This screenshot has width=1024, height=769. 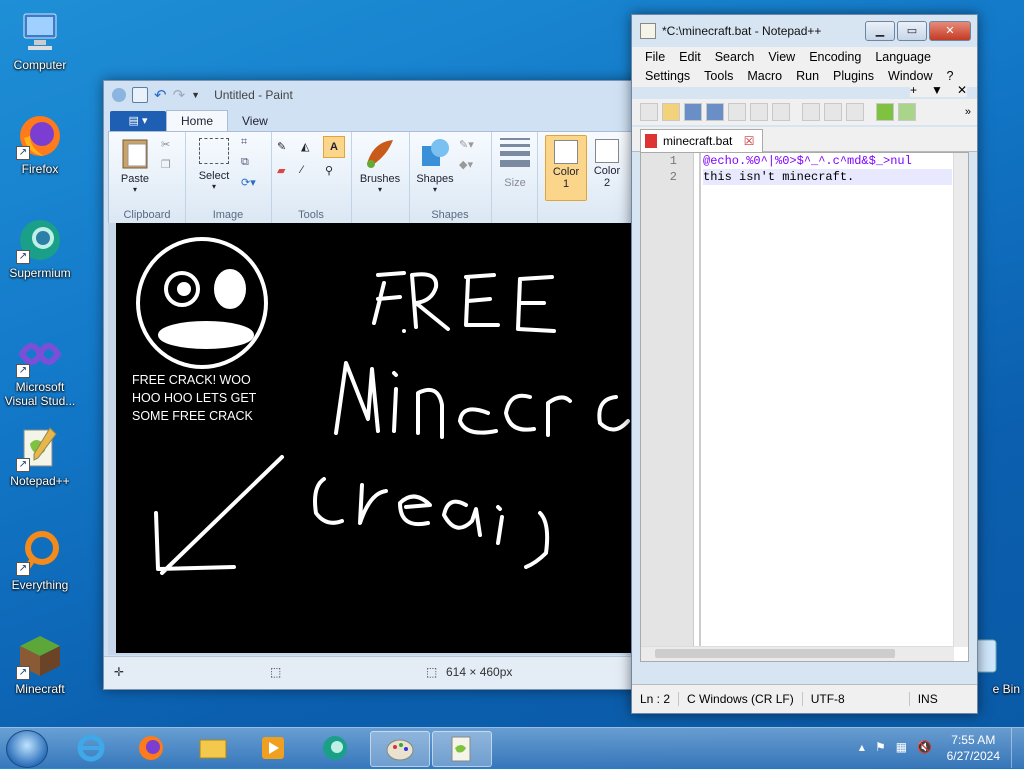 What do you see at coordinates (335, 748) in the screenshot?
I see `taskbar-supermium` at bounding box center [335, 748].